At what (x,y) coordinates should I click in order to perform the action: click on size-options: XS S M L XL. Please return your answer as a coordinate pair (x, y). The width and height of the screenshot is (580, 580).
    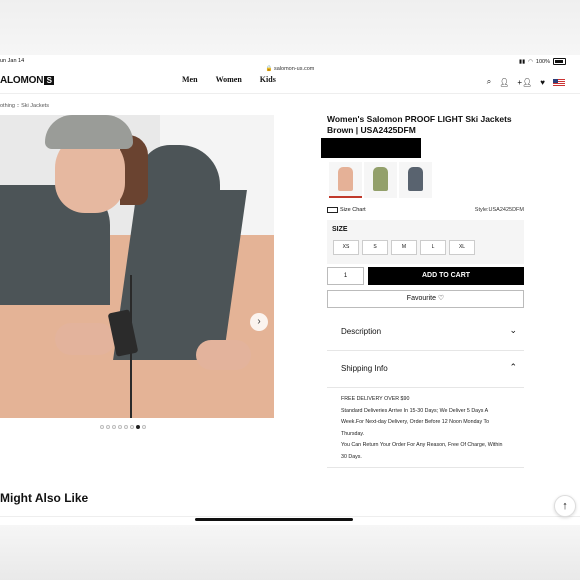
    Looking at the image, I should click on (404, 247).